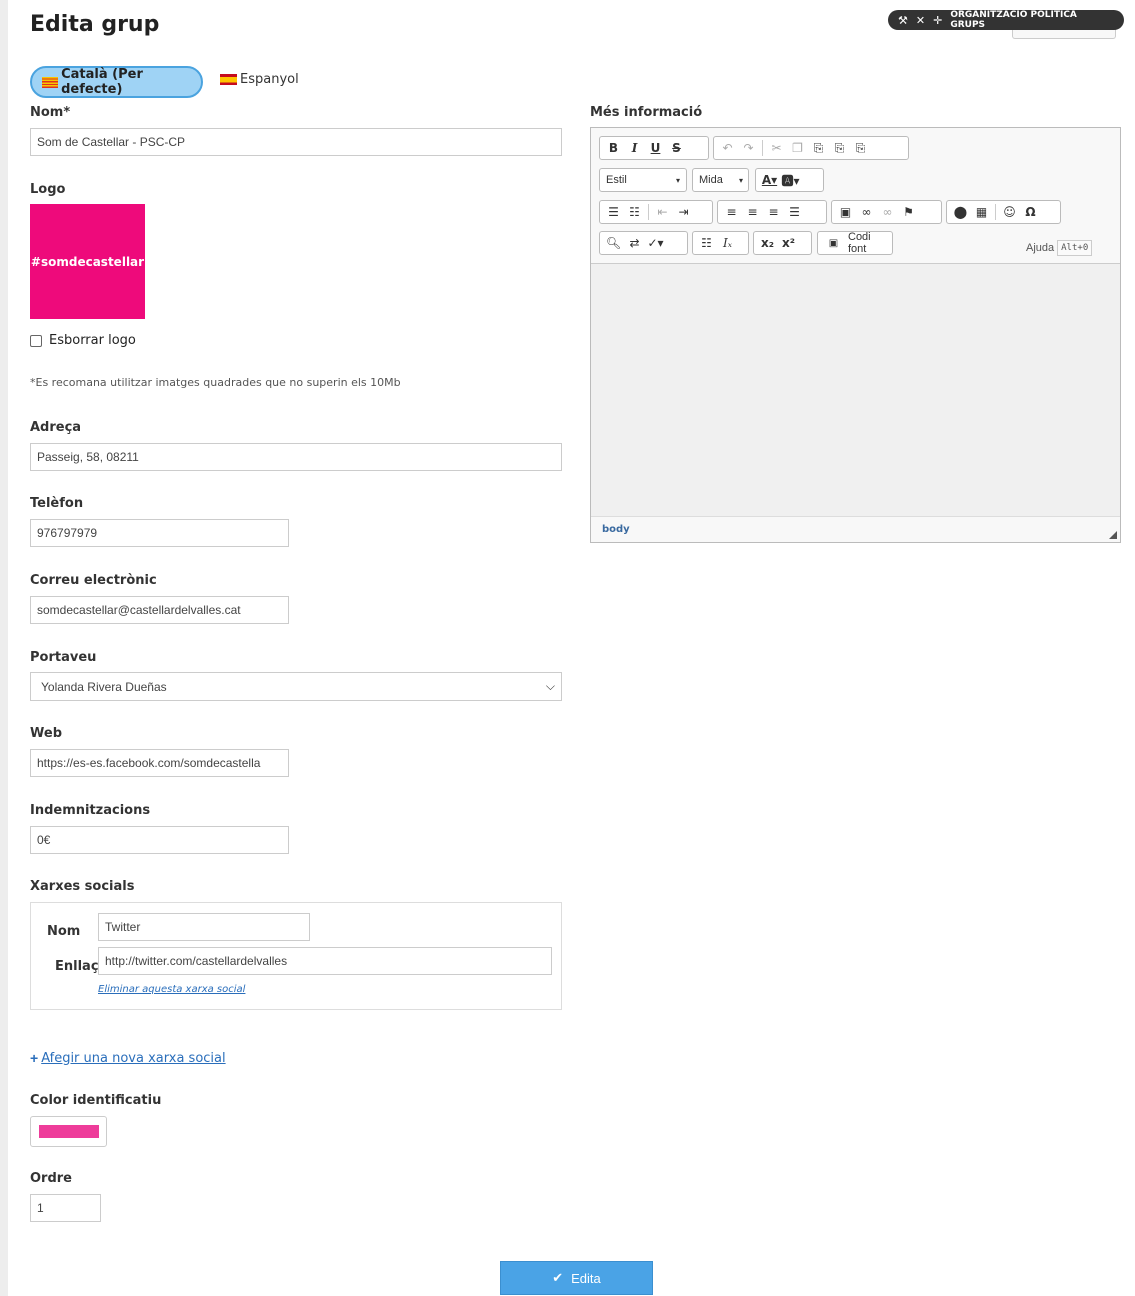 The width and height of the screenshot is (1135, 1296). Describe the element at coordinates (325, 961) in the screenshot. I see `social-enllac-field: http://twitter.com/castellardelvalles` at that location.